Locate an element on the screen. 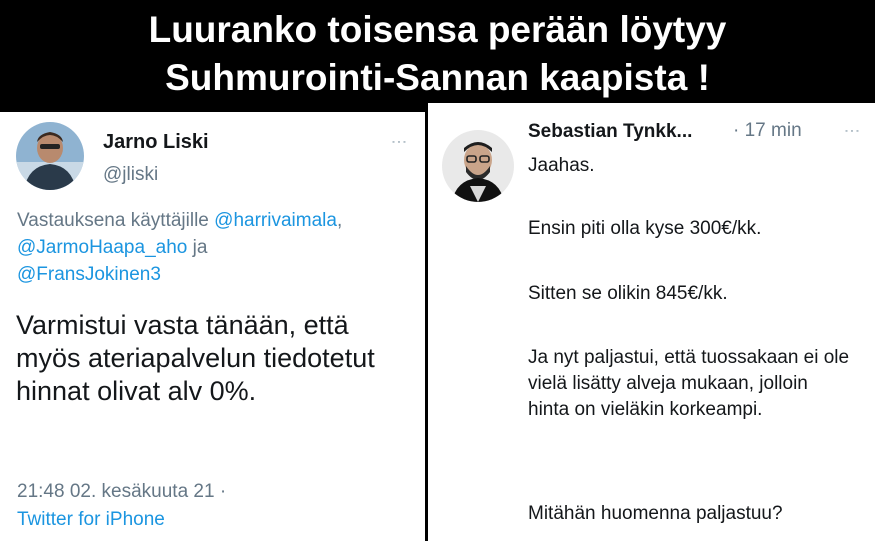 Image resolution: width=875 pixels, height=541 pixels. post-paragraph: Mitähän huomenna paljastuu? is located at coordinates (655, 513).